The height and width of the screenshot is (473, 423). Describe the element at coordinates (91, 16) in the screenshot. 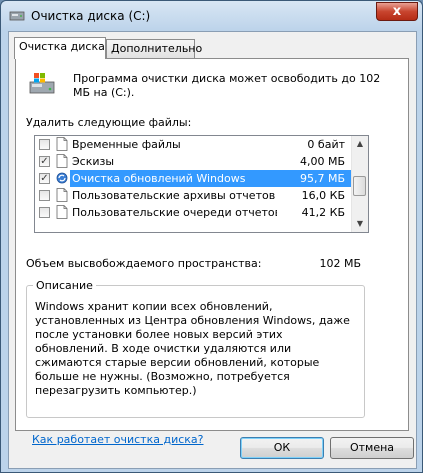

I see `window-title: Очистка диска (C:)` at that location.